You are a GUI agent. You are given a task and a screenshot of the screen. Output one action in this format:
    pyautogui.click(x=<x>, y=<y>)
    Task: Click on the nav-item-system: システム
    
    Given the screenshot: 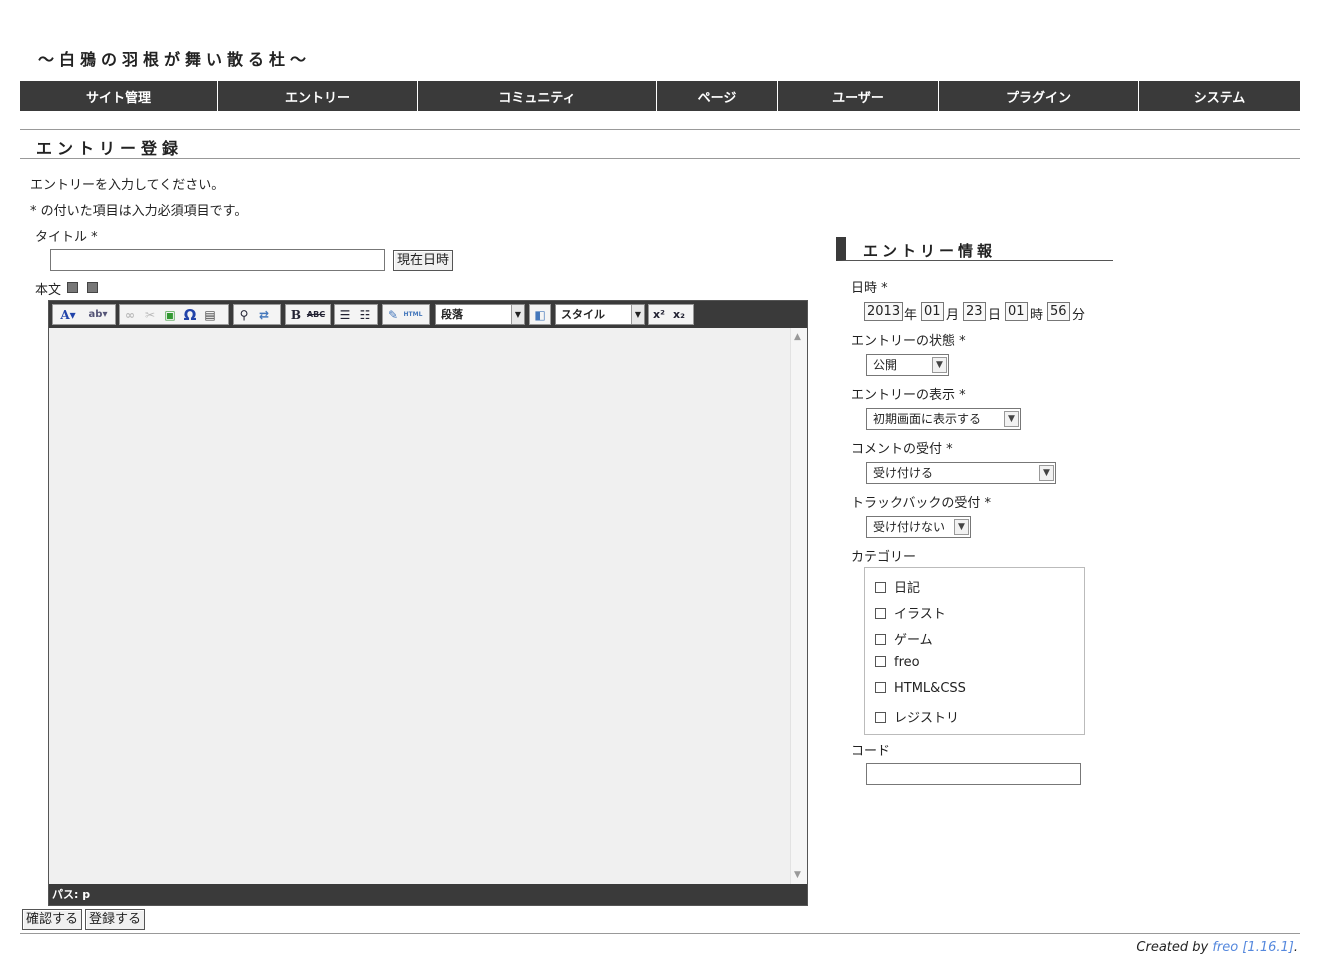 What is the action you would take?
    pyautogui.click(x=1219, y=96)
    